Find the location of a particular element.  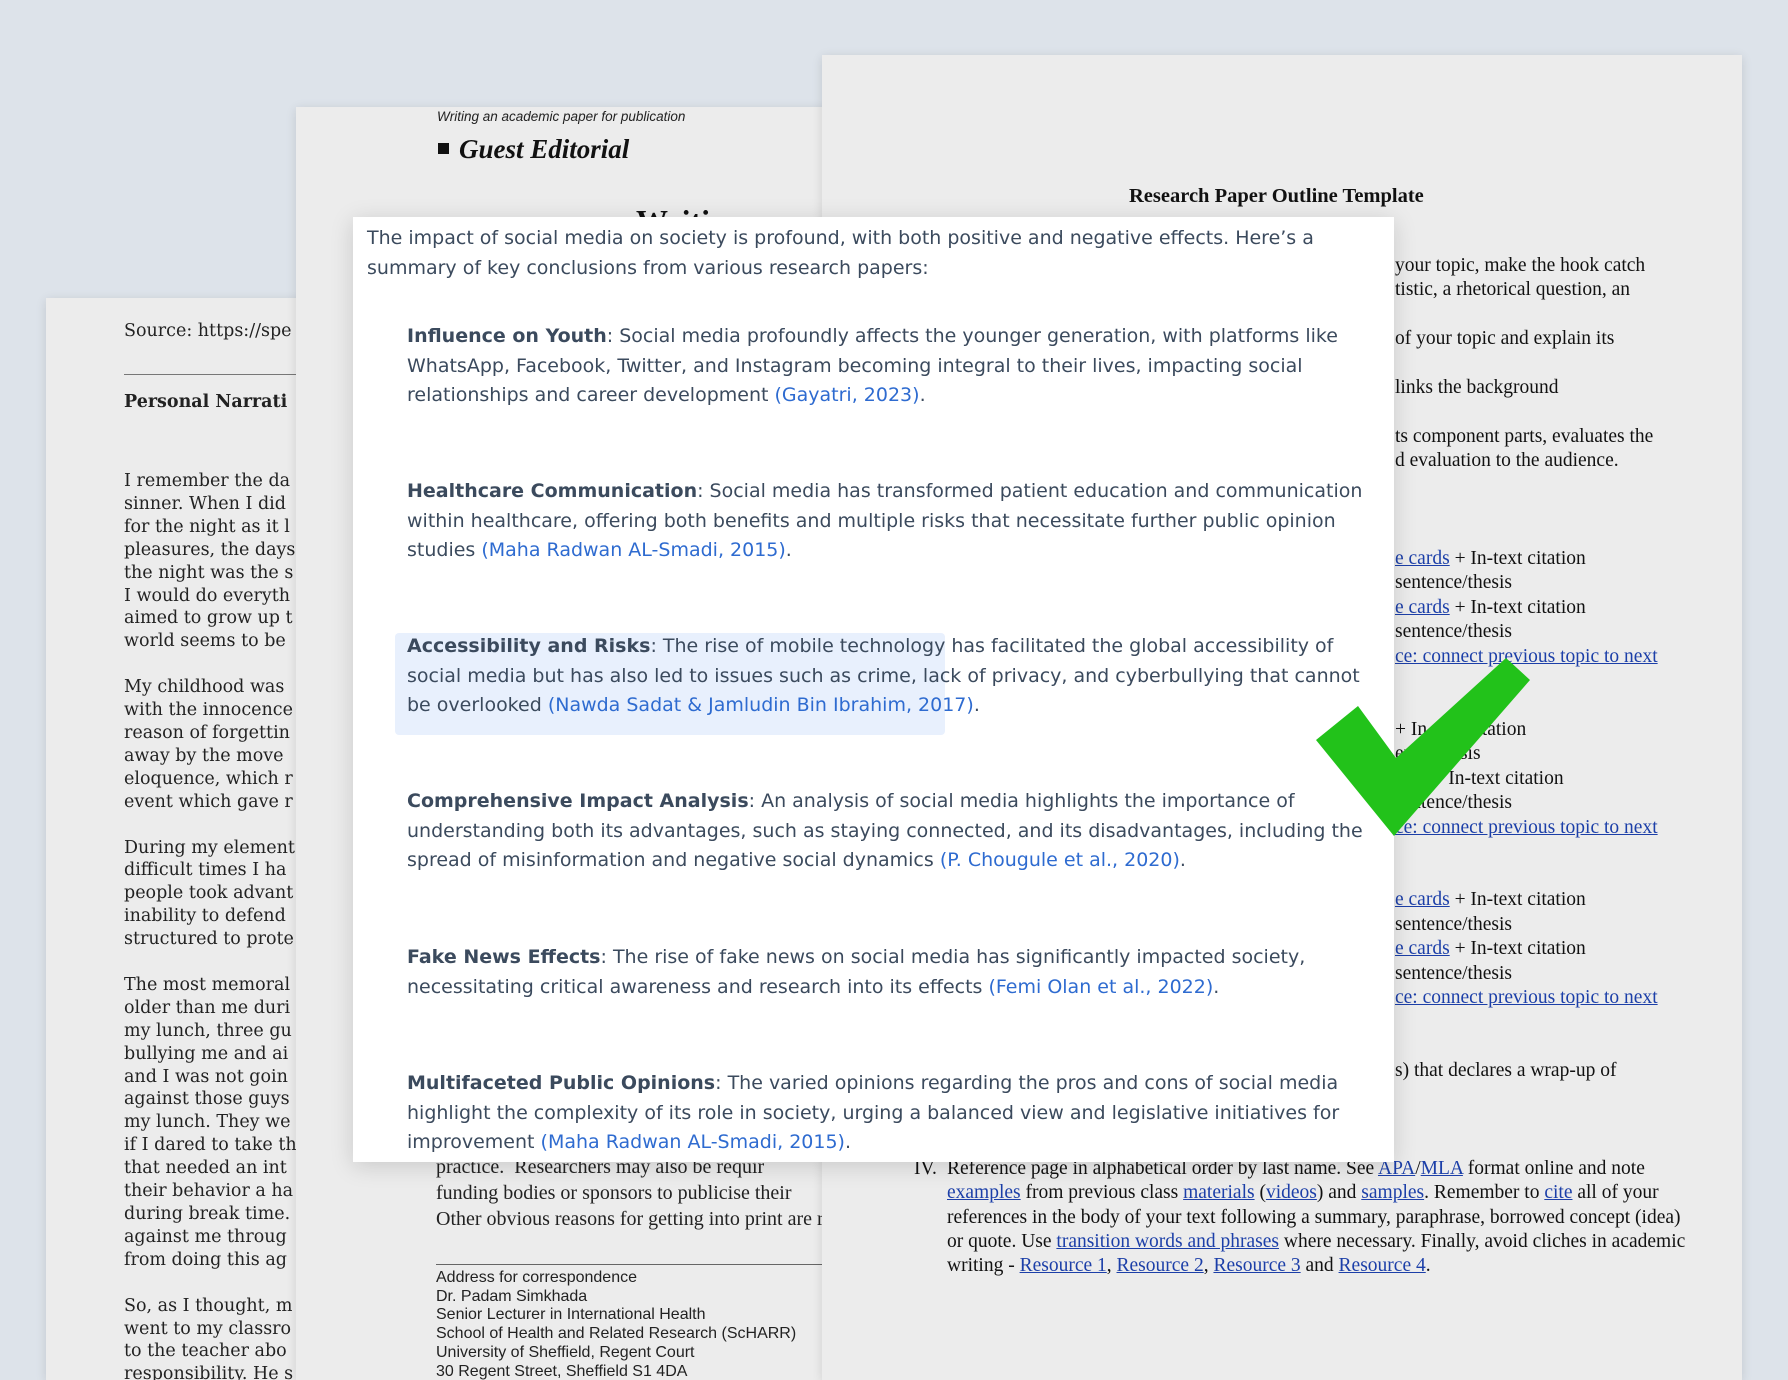

outline-line: ce: connect previous topic to next is located at coordinates (1526, 998).